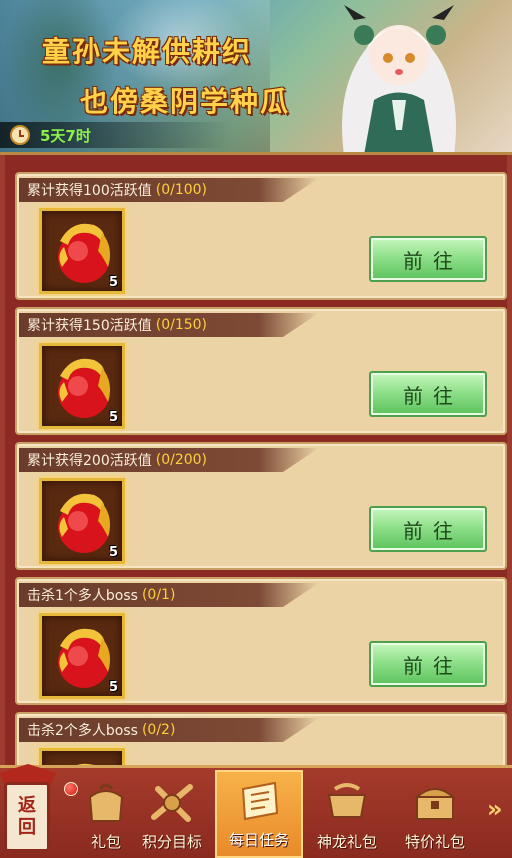 The width and height of the screenshot is (512, 858). I want to click on nav-tab-special-offer: 特价礼包, so click(435, 814).